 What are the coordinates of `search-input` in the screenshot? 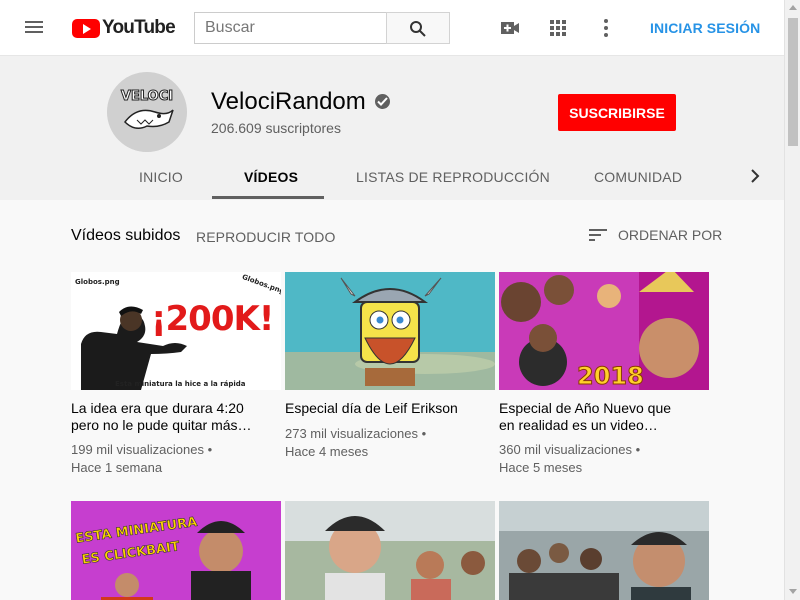 It's located at (290, 28).